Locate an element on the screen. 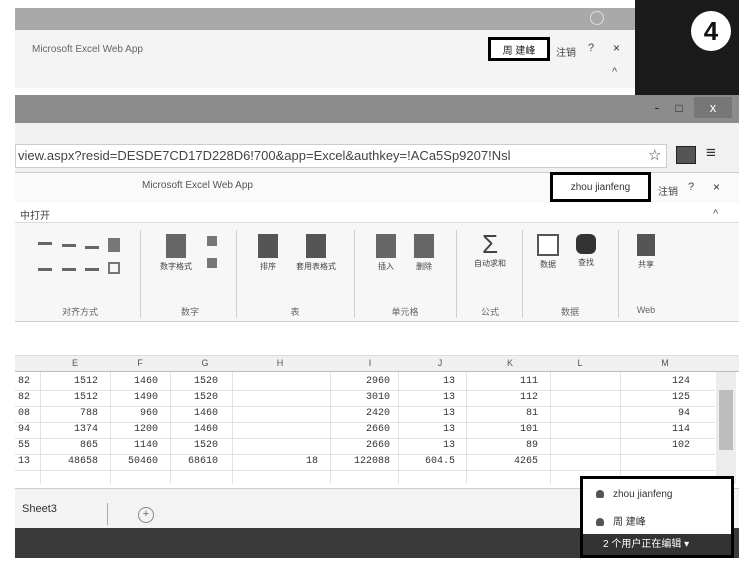 Image resolution: width=739 pixels, height=587 pixels. signout-link: 注销 is located at coordinates (668, 190).